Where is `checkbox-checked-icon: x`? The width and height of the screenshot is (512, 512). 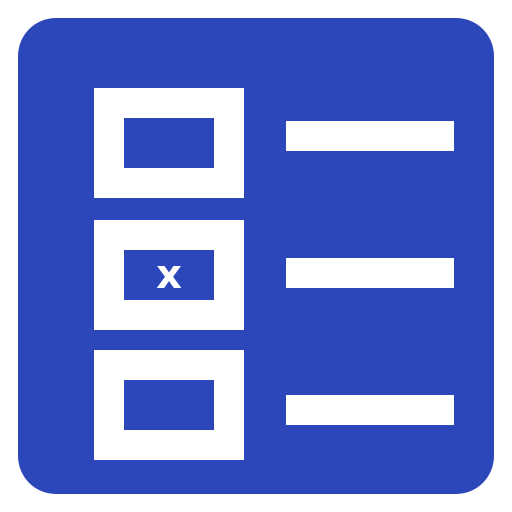 checkbox-checked-icon: x is located at coordinates (169, 275).